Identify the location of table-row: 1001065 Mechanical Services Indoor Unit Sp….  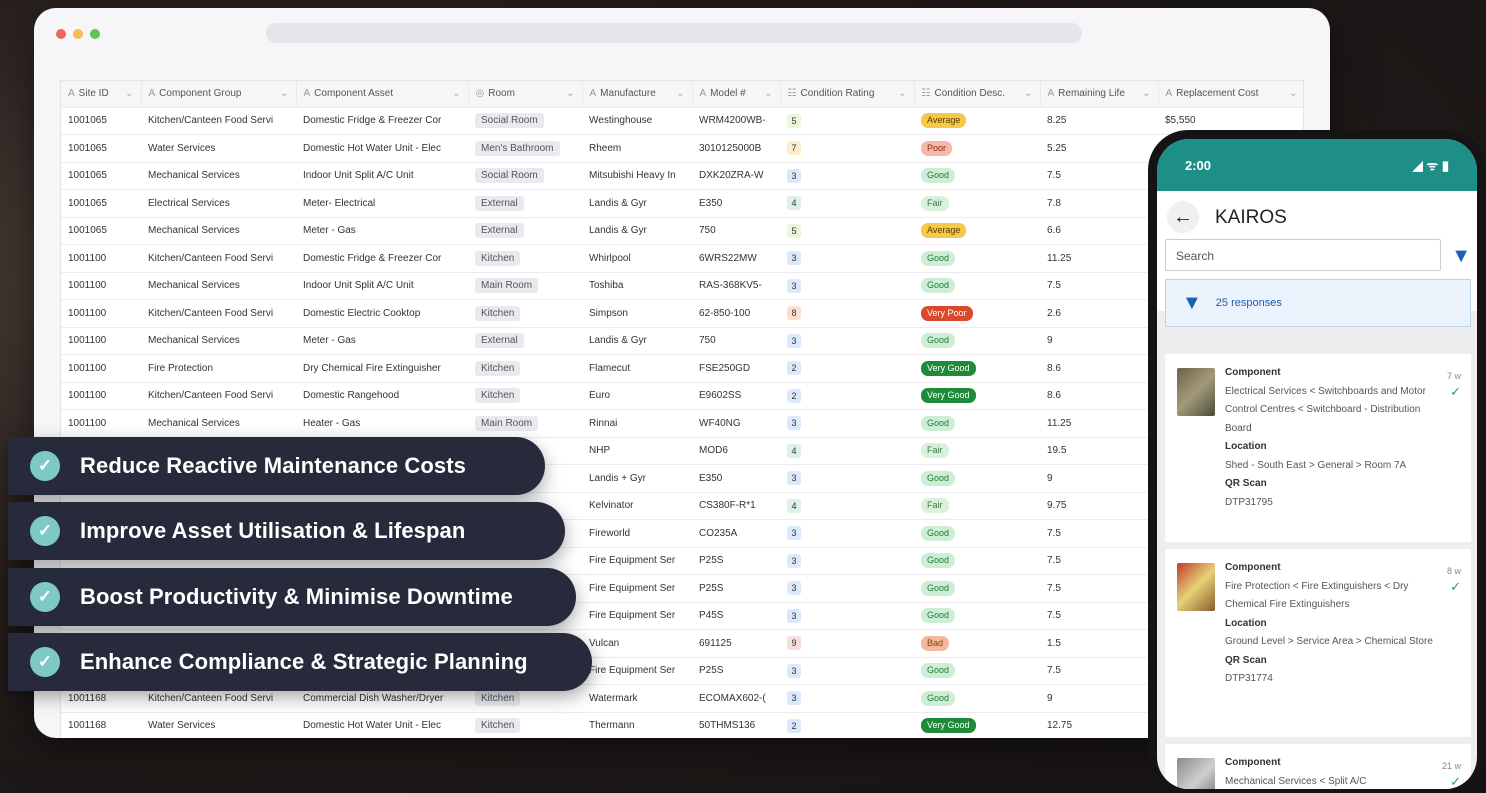
(682, 176).